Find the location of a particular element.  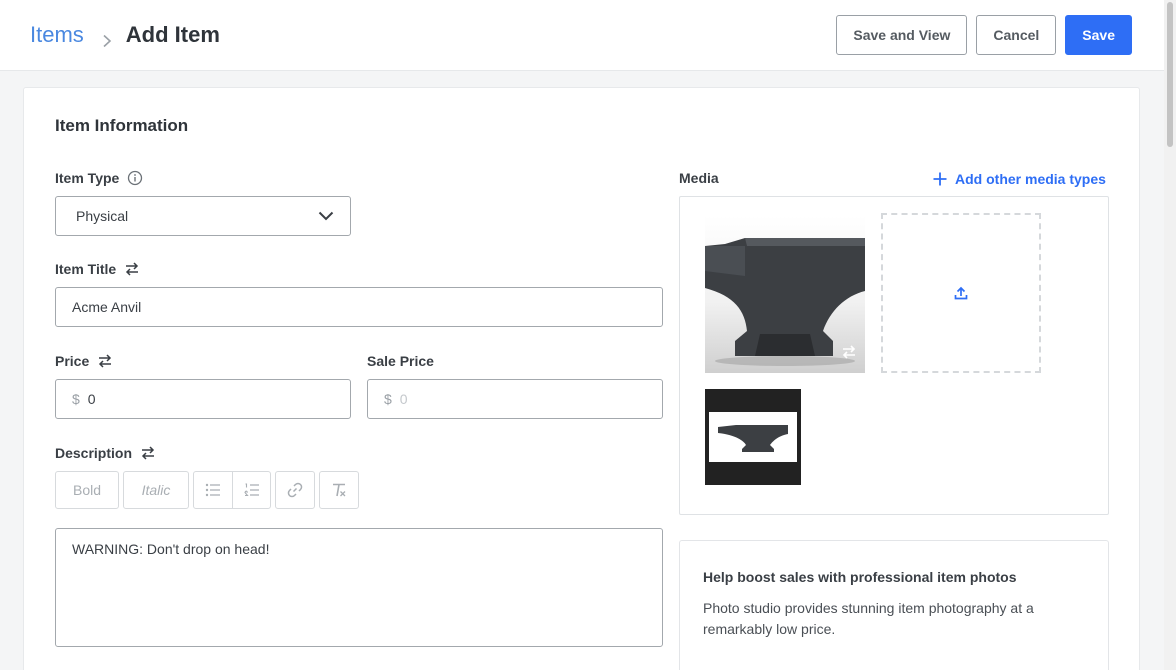

price-label-row: Price is located at coordinates (84, 361).